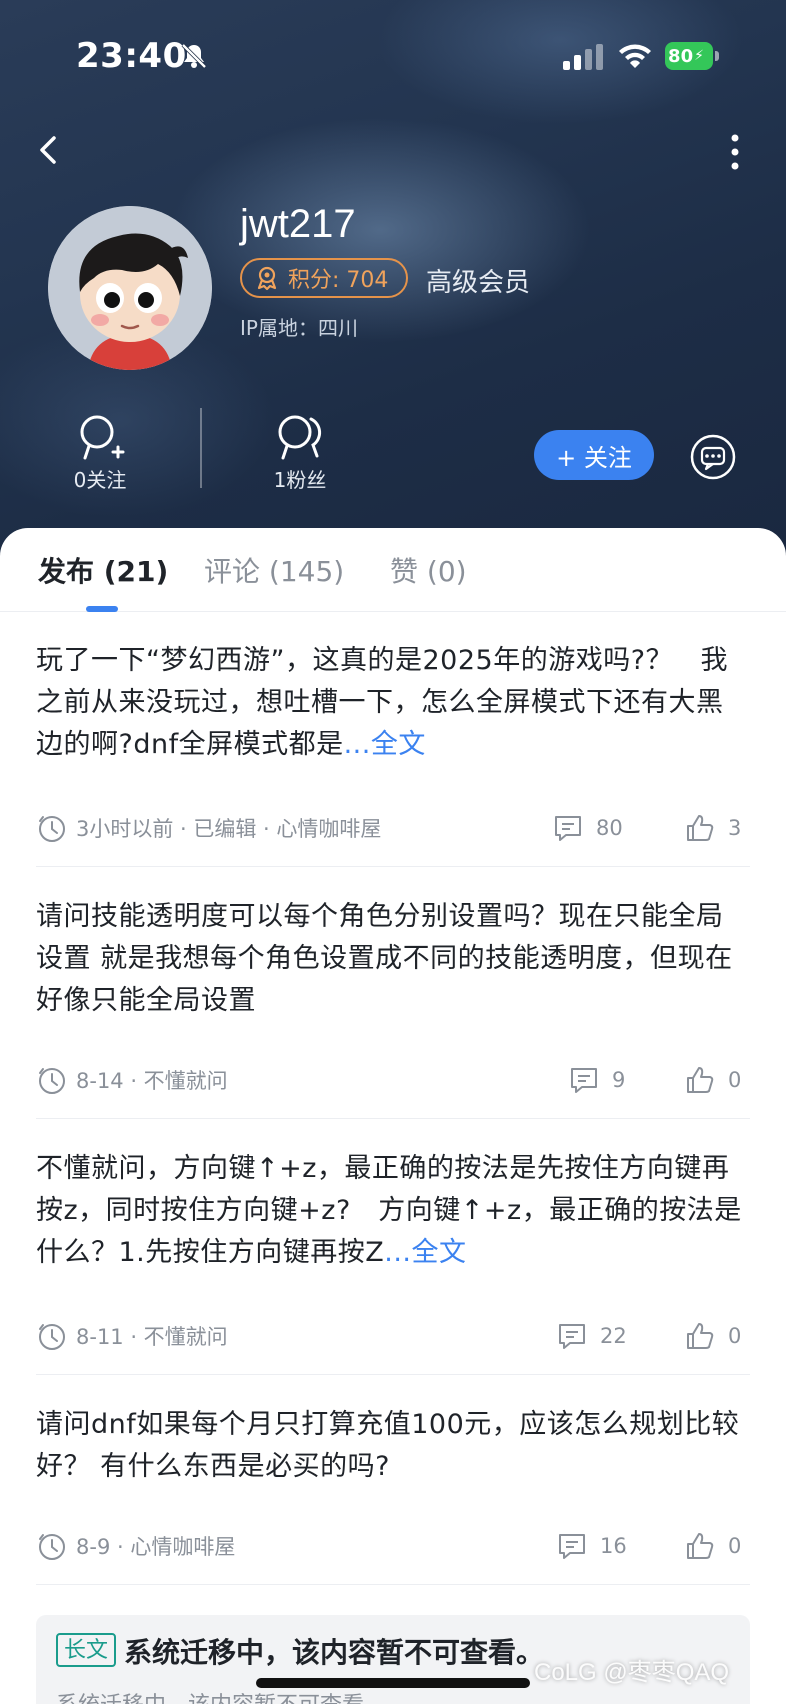 The image size is (786, 1704). Describe the element at coordinates (594, 455) in the screenshot. I see `follow-button: + 关注` at that location.